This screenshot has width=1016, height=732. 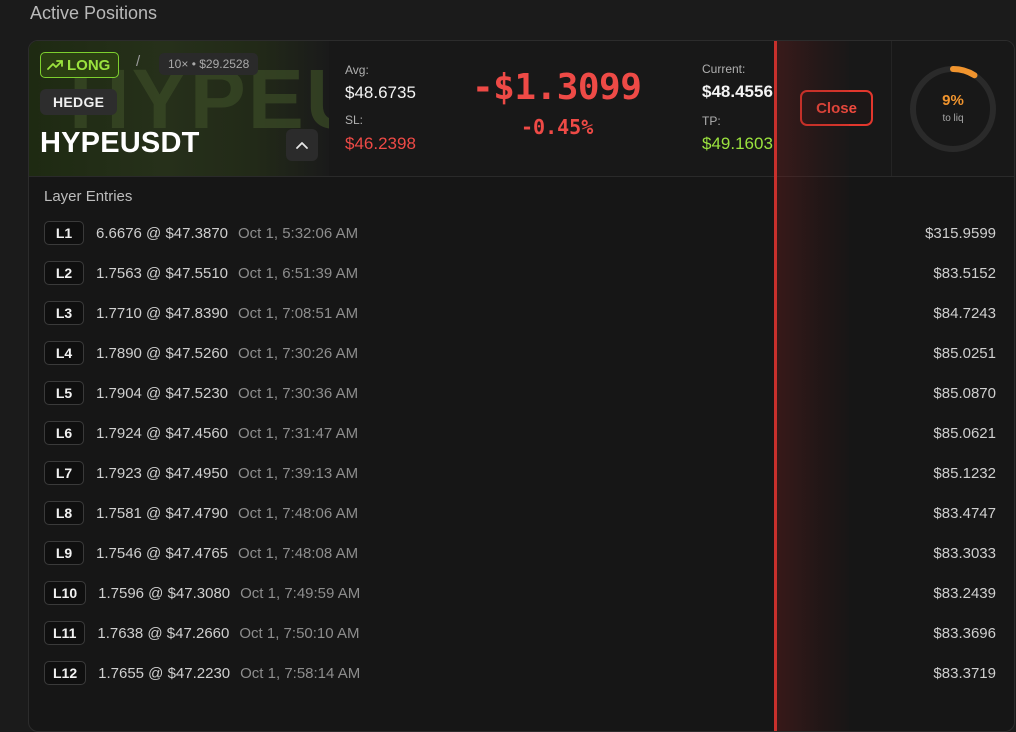 I want to click on layer-time: Oct 1, 5:32:06 AM, so click(x=298, y=233).